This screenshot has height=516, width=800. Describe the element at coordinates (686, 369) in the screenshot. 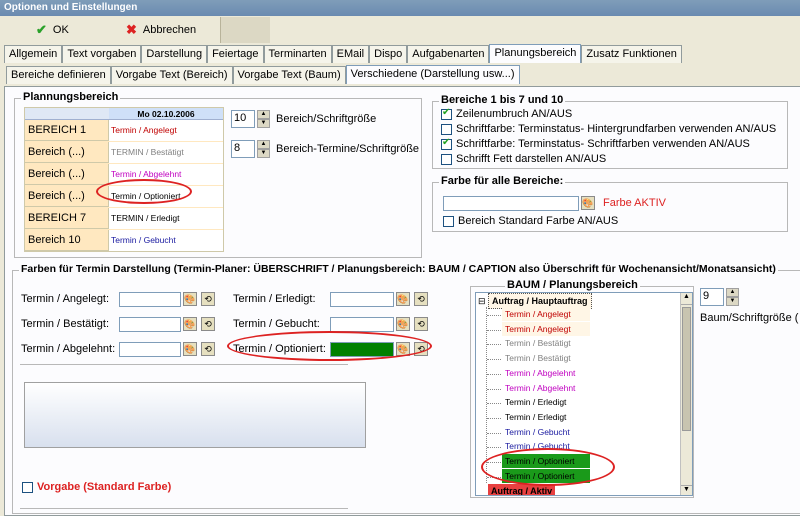

I see `scroll-thumb` at that location.